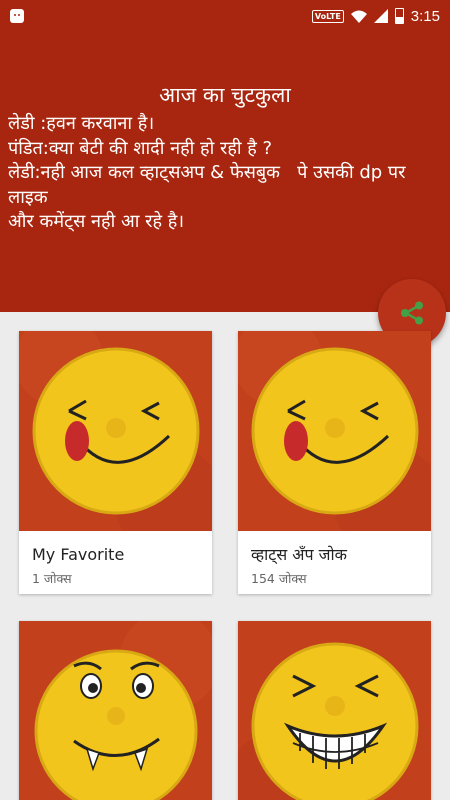  Describe the element at coordinates (78, 554) in the screenshot. I see `card-title: My Favorite` at that location.